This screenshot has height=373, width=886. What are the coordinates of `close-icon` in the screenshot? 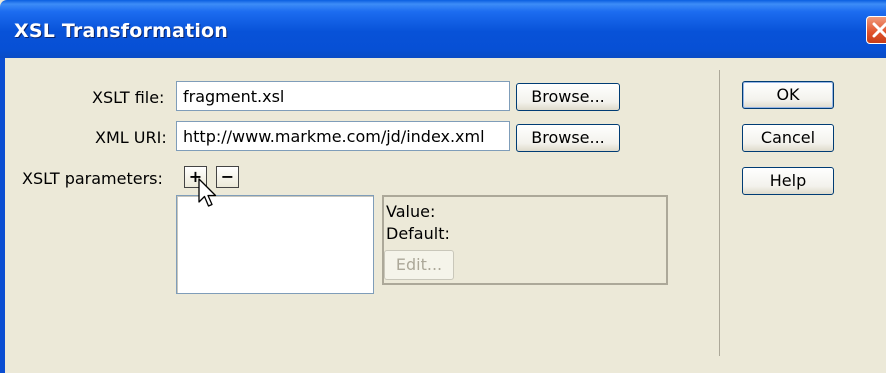 It's located at (879, 30).